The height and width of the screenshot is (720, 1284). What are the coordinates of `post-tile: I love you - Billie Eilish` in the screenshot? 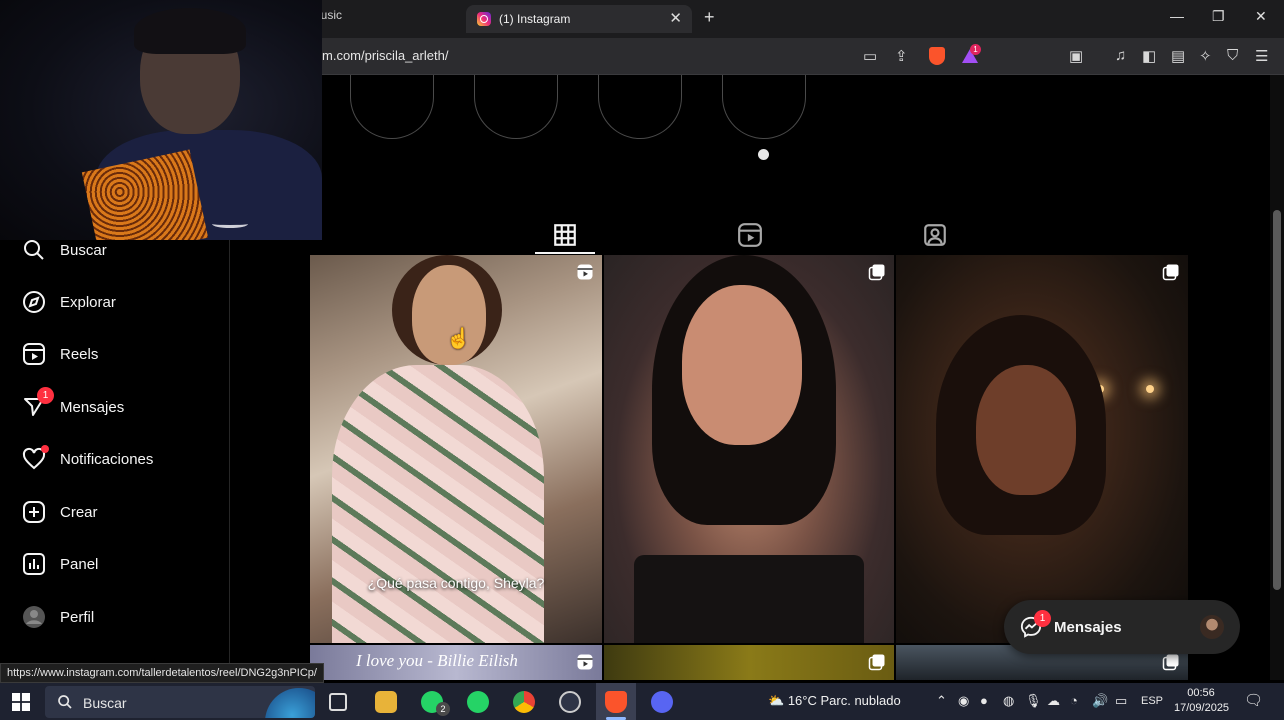 It's located at (456, 662).